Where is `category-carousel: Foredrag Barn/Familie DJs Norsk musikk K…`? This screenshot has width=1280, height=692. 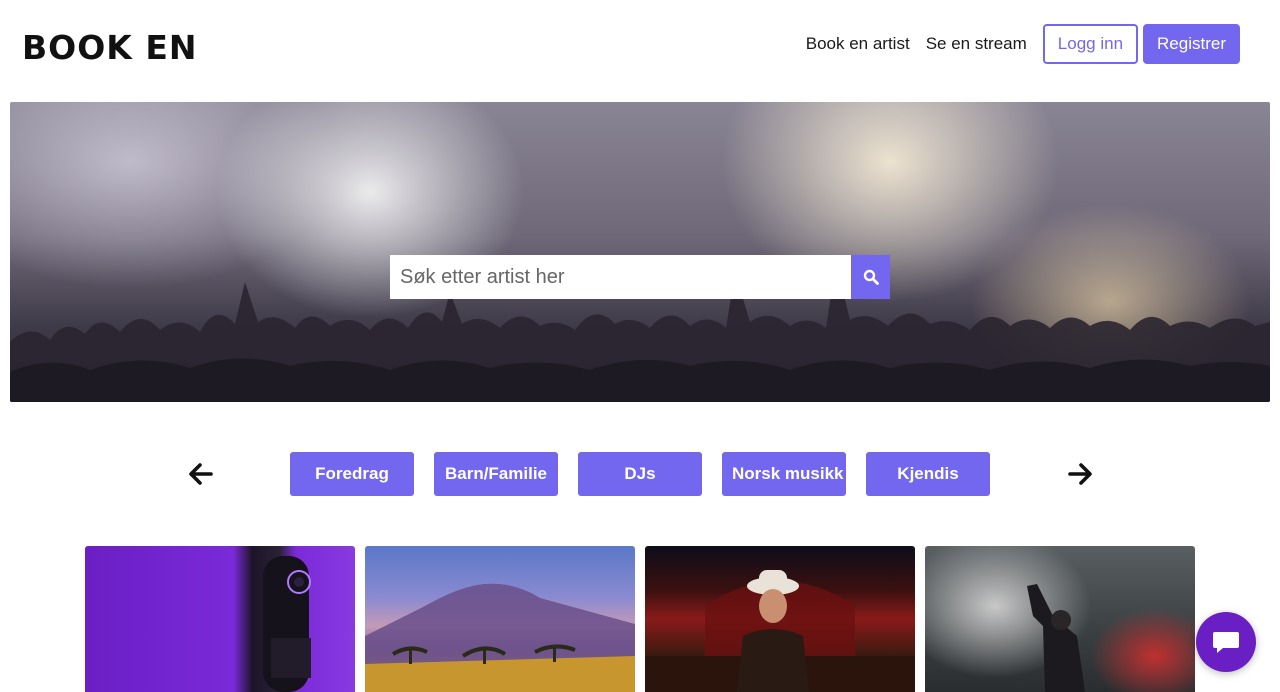 category-carousel: Foredrag Barn/Familie DJs Norsk musikk K… is located at coordinates (640, 474).